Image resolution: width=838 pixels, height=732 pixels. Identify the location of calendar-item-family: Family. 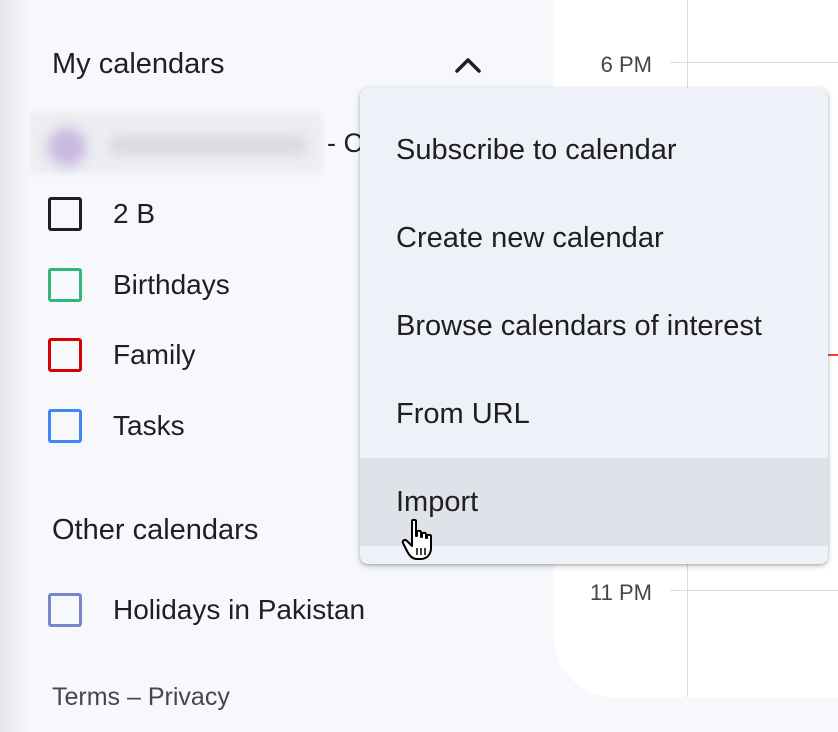
(121, 355).